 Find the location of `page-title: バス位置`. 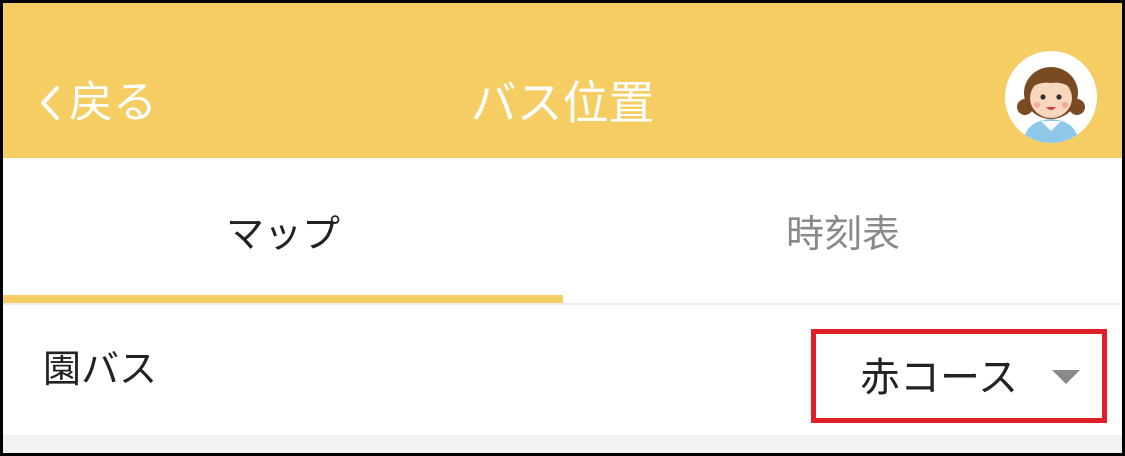

page-title: バス位置 is located at coordinates (562, 103).